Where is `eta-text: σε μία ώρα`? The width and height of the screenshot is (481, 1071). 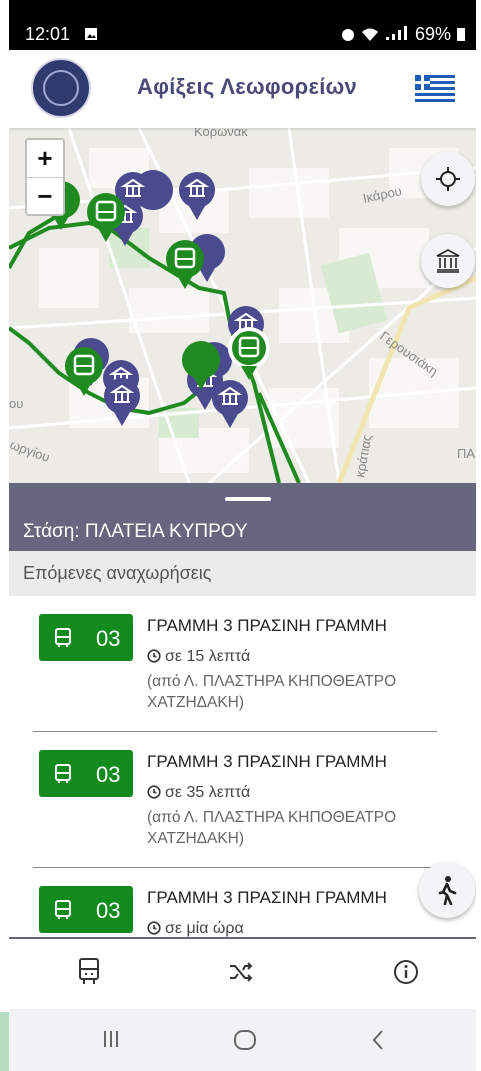
eta-text: σε μία ώρα is located at coordinates (204, 928).